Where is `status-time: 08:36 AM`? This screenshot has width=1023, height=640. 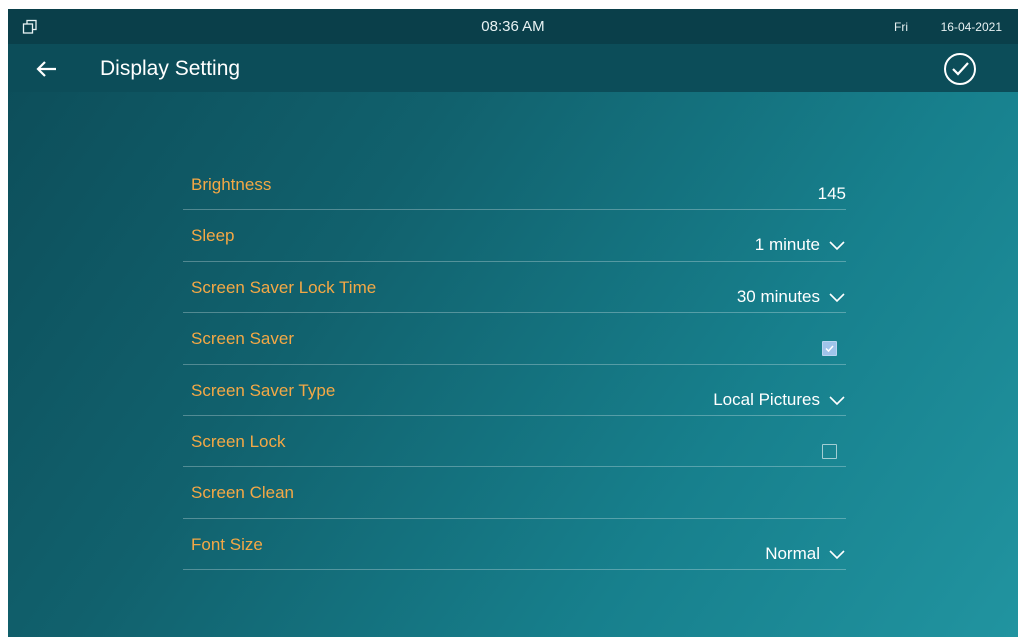
status-time: 08:36 AM is located at coordinates (513, 26).